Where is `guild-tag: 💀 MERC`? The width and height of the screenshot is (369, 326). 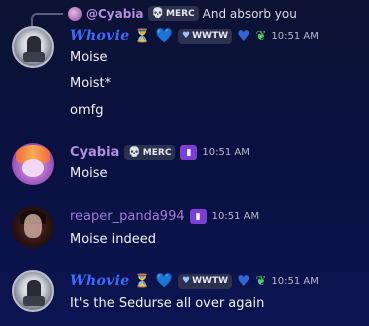
guild-tag: 💀 MERC is located at coordinates (150, 152).